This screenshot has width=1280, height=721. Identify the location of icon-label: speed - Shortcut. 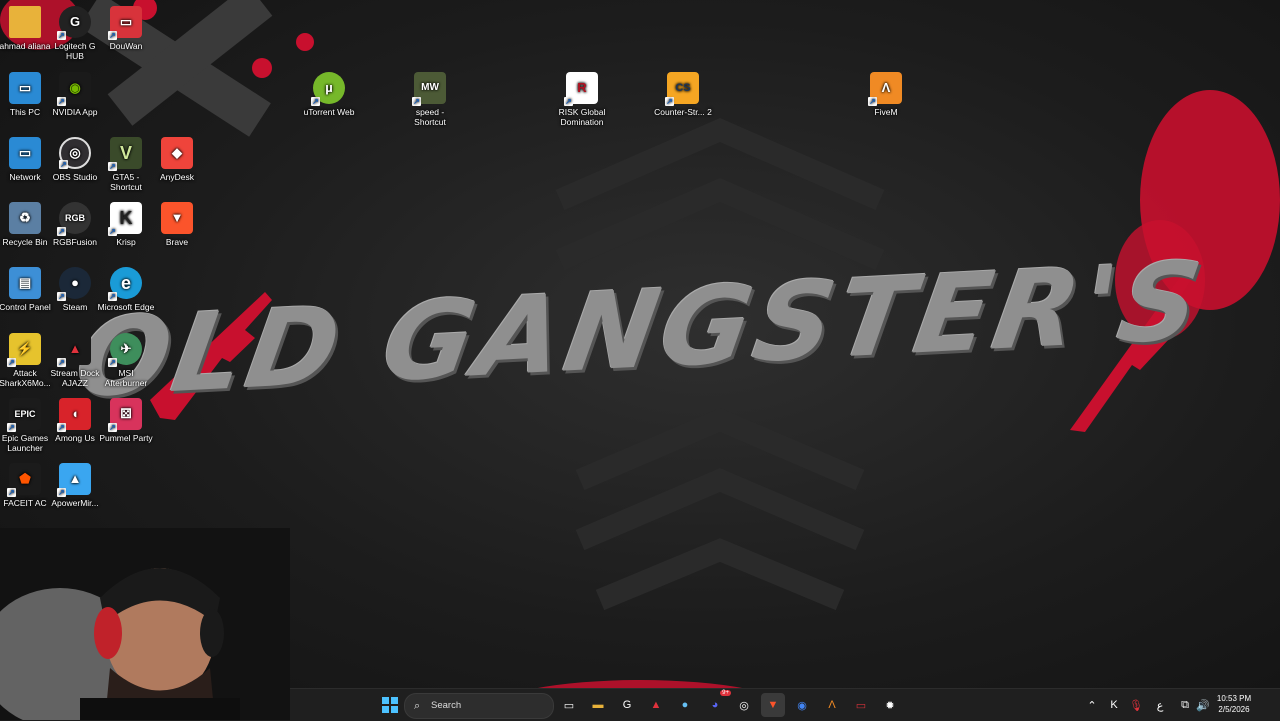
(430, 117).